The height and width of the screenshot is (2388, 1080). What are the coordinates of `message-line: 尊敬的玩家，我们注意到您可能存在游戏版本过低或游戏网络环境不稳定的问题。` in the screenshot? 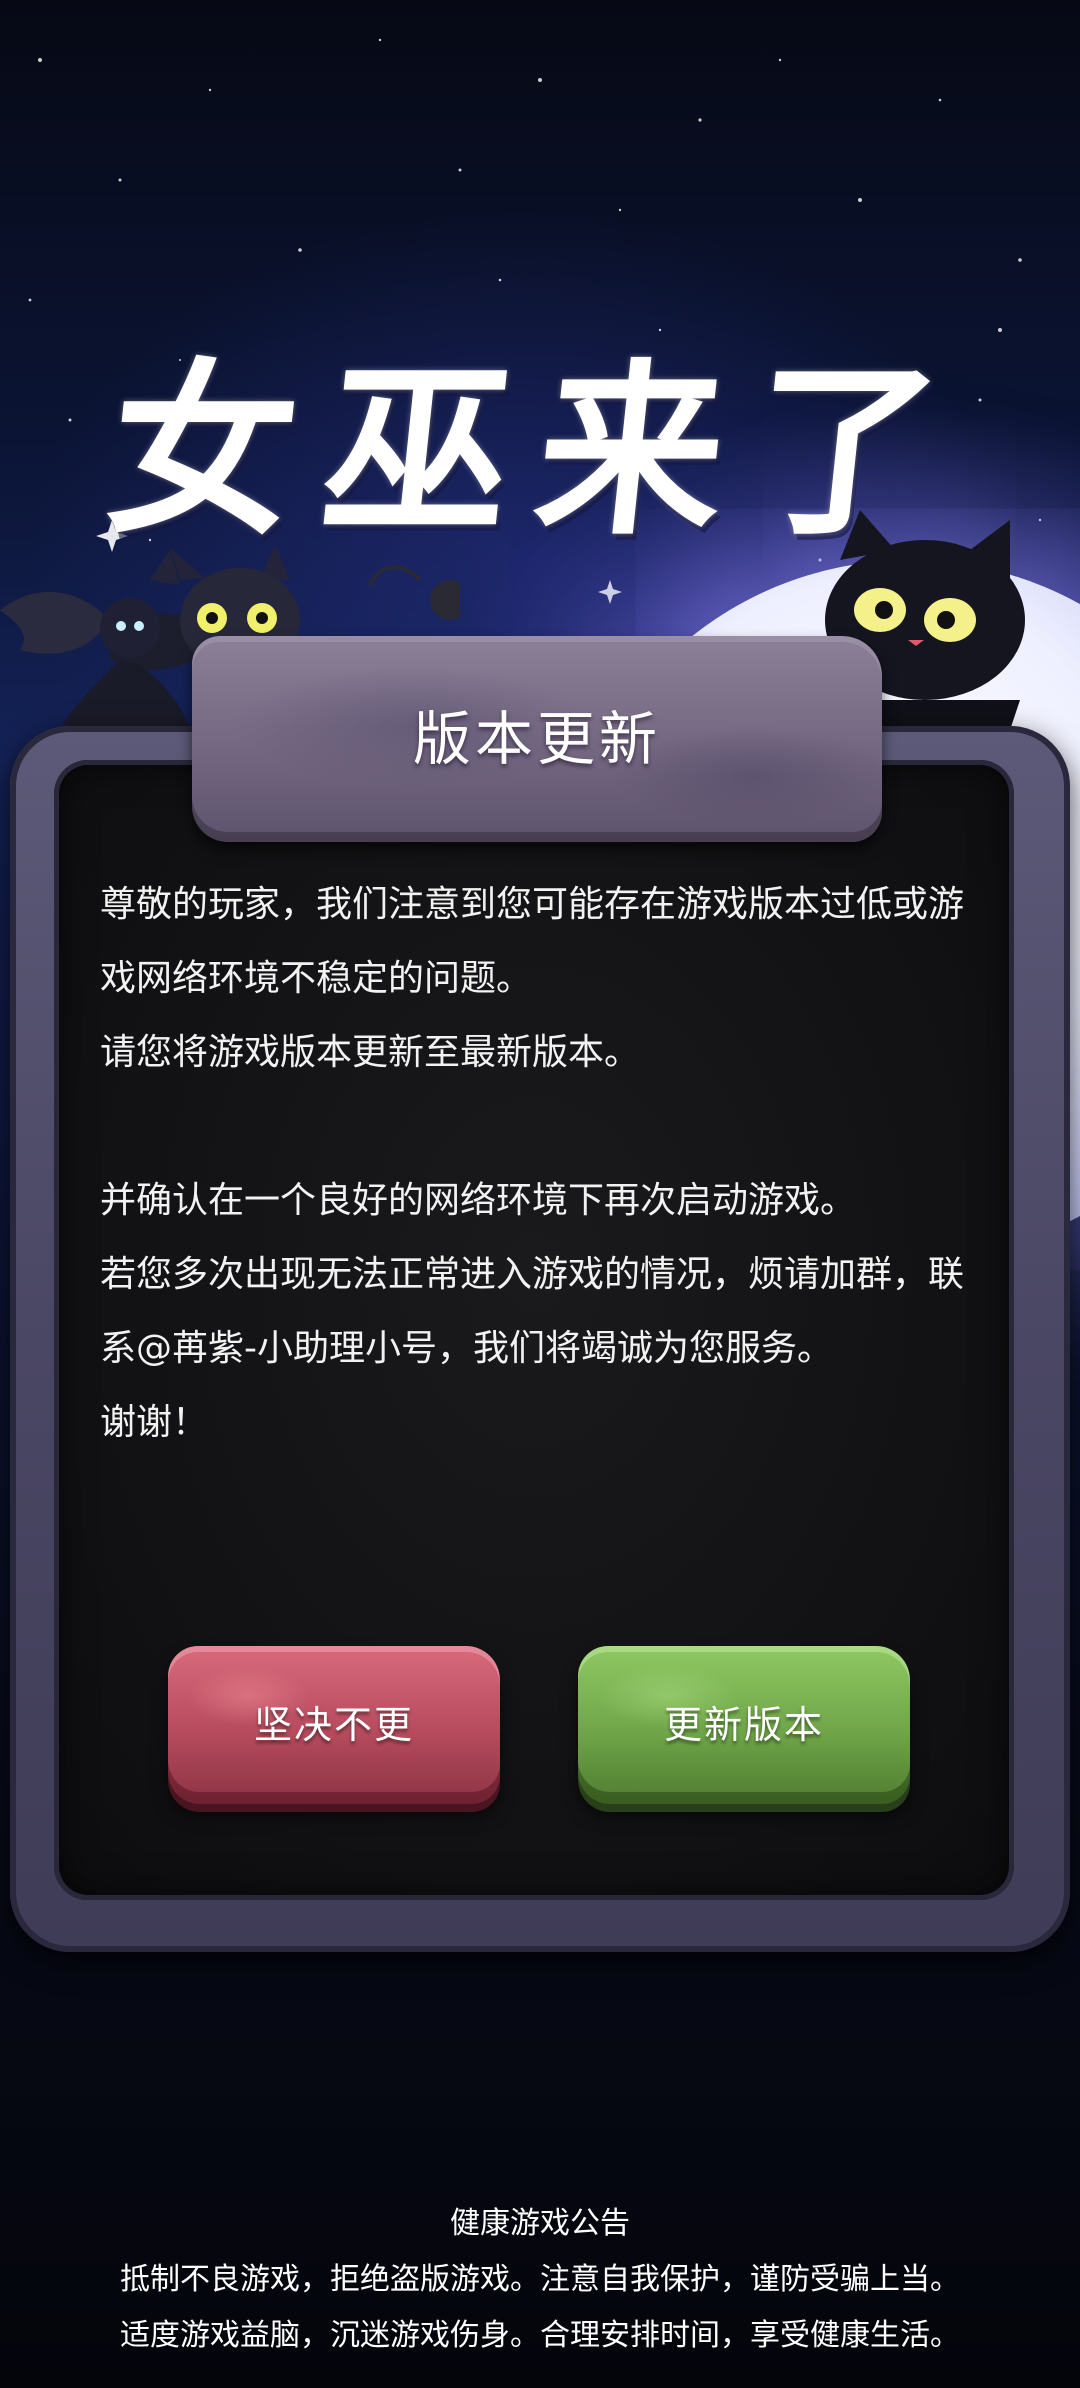 It's located at (532, 941).